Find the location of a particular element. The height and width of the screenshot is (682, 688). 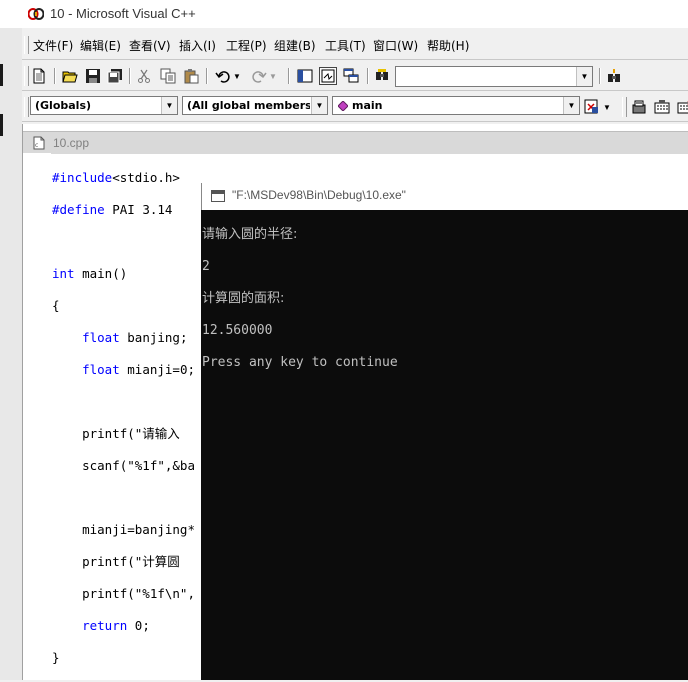

console-line: Press any key to continue is located at coordinates (300, 362).